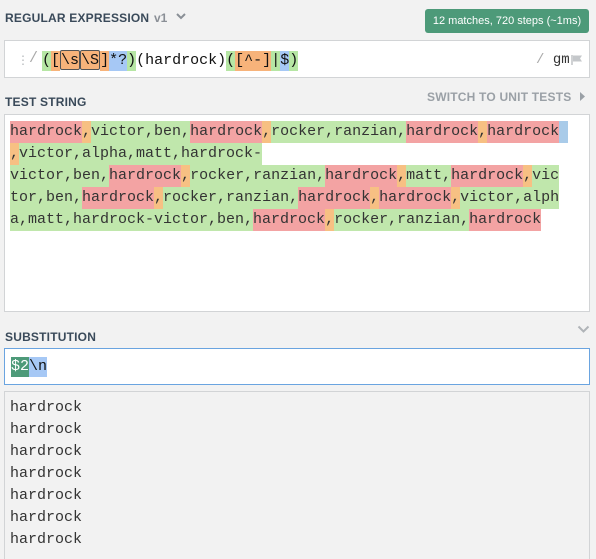  I want to click on match-highlight: victor,alpha,matt,hardrock-, so click(141, 154).